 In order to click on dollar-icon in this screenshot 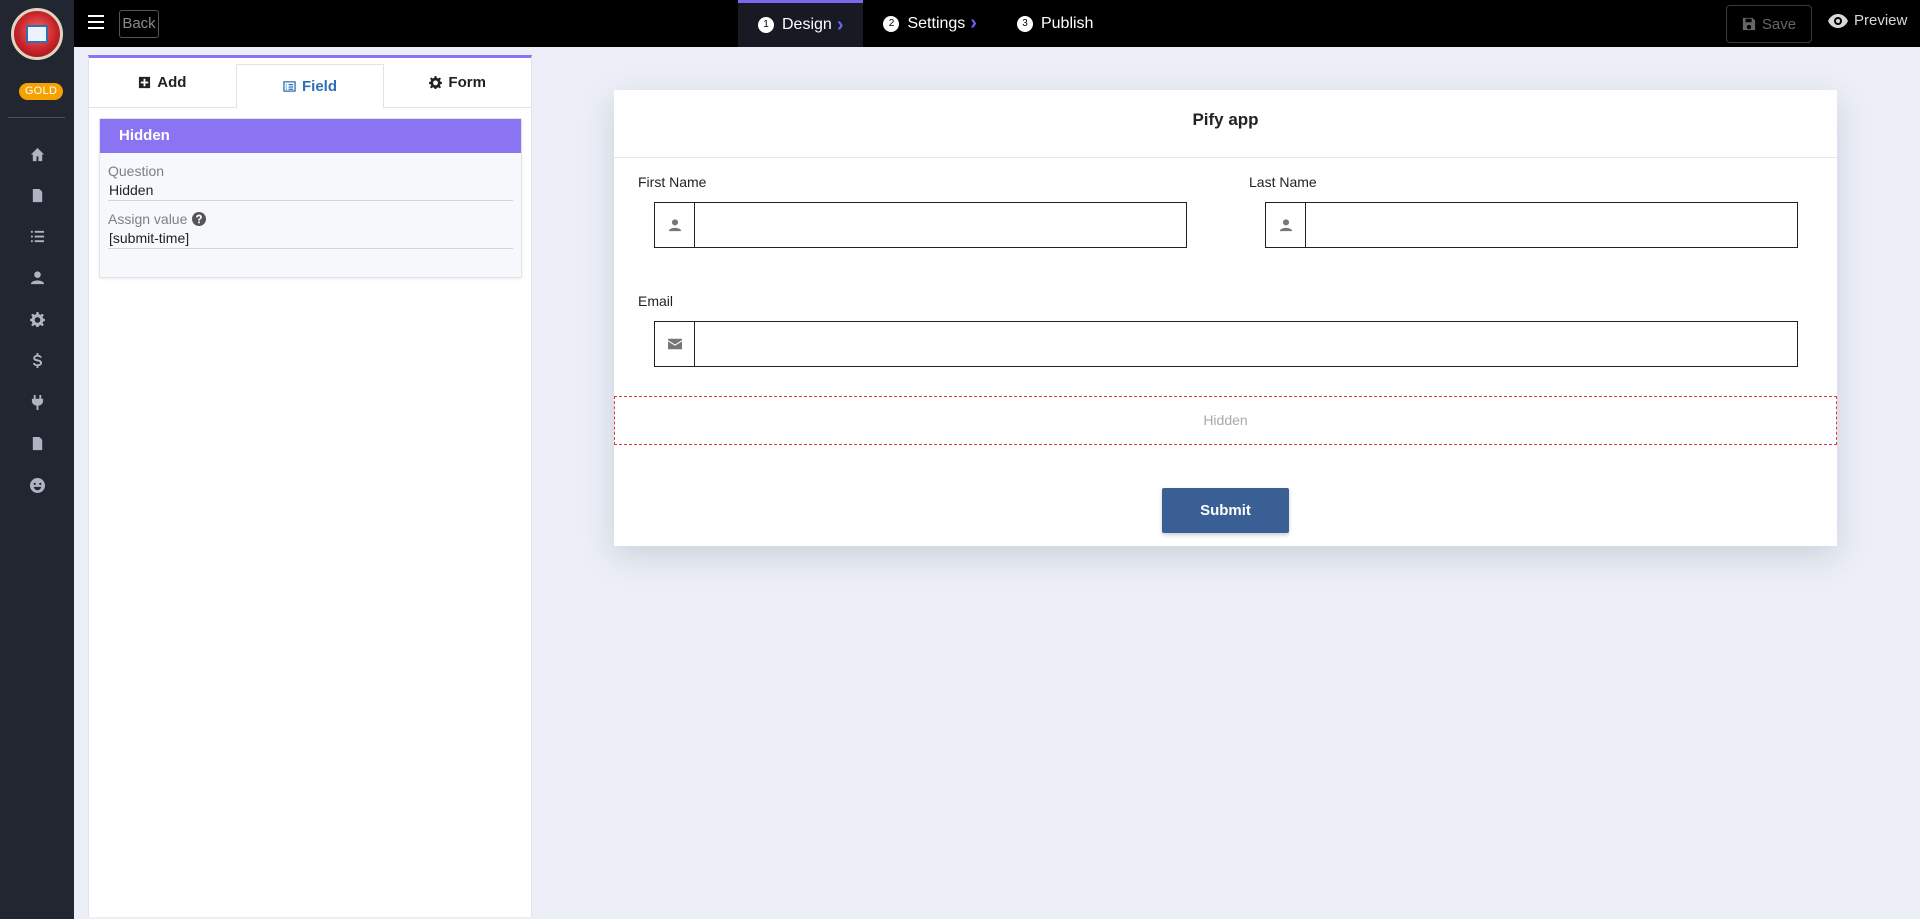, I will do `click(37, 360)`.